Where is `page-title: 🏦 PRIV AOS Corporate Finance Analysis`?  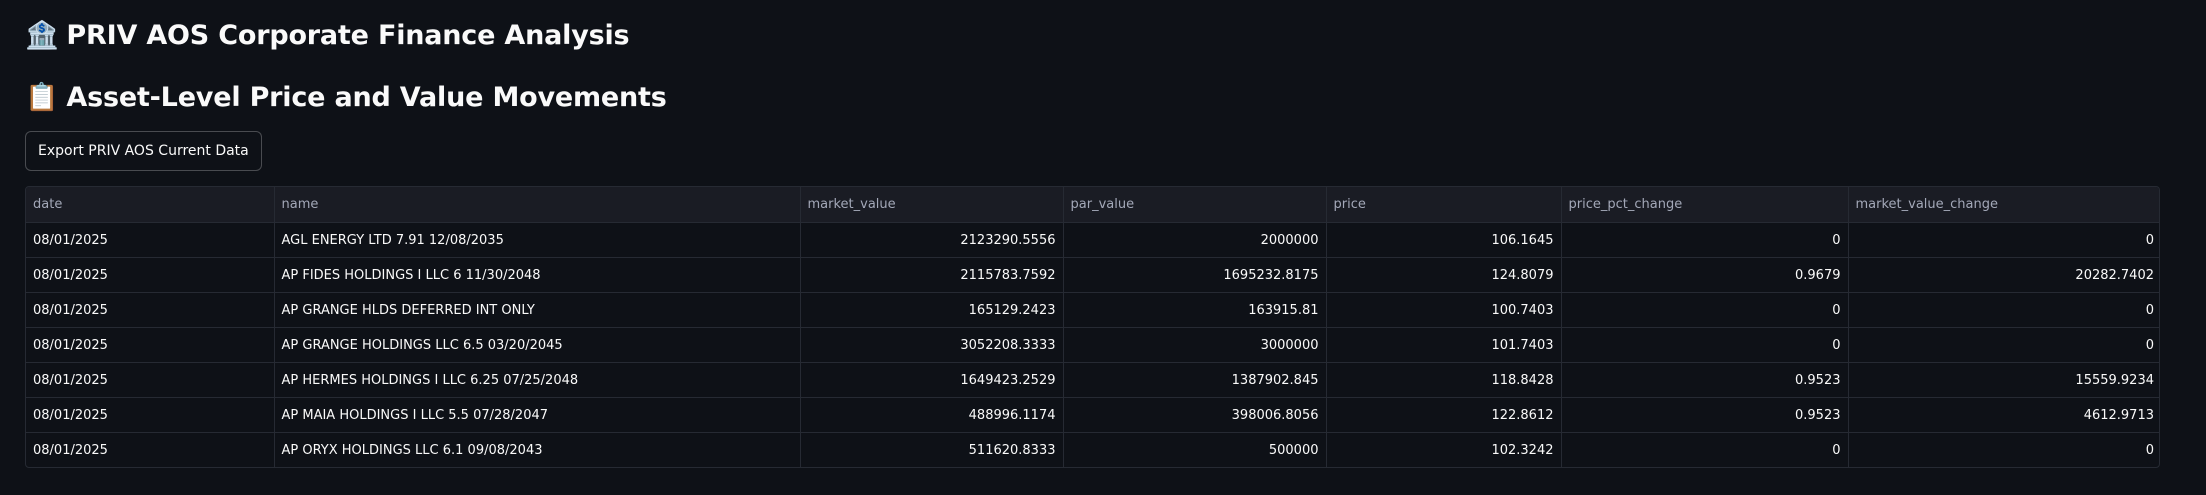
page-title: 🏦 PRIV AOS Corporate Finance Analysis is located at coordinates (327, 36).